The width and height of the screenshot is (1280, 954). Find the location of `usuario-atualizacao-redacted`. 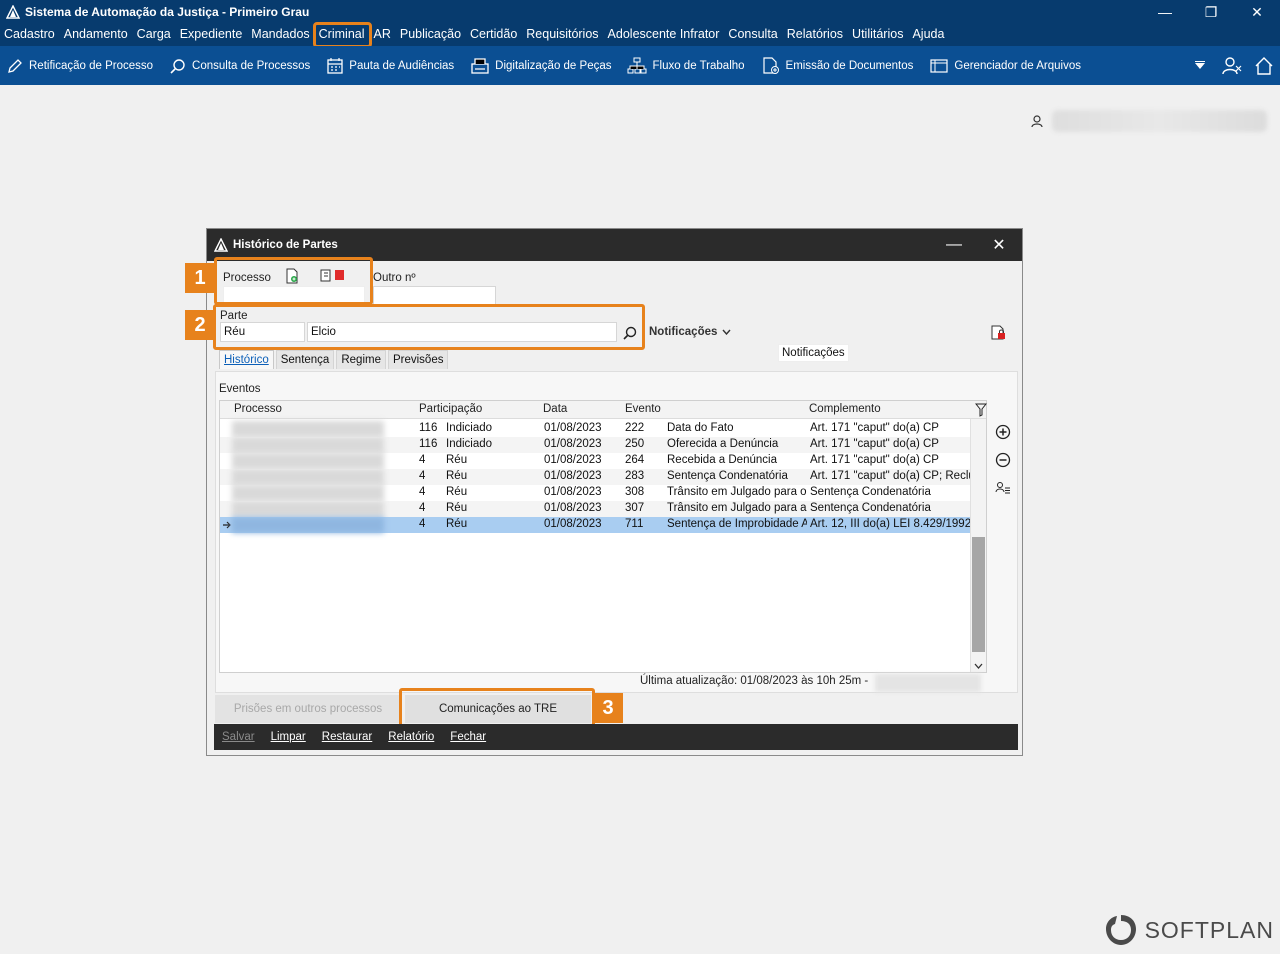

usuario-atualizacao-redacted is located at coordinates (928, 683).